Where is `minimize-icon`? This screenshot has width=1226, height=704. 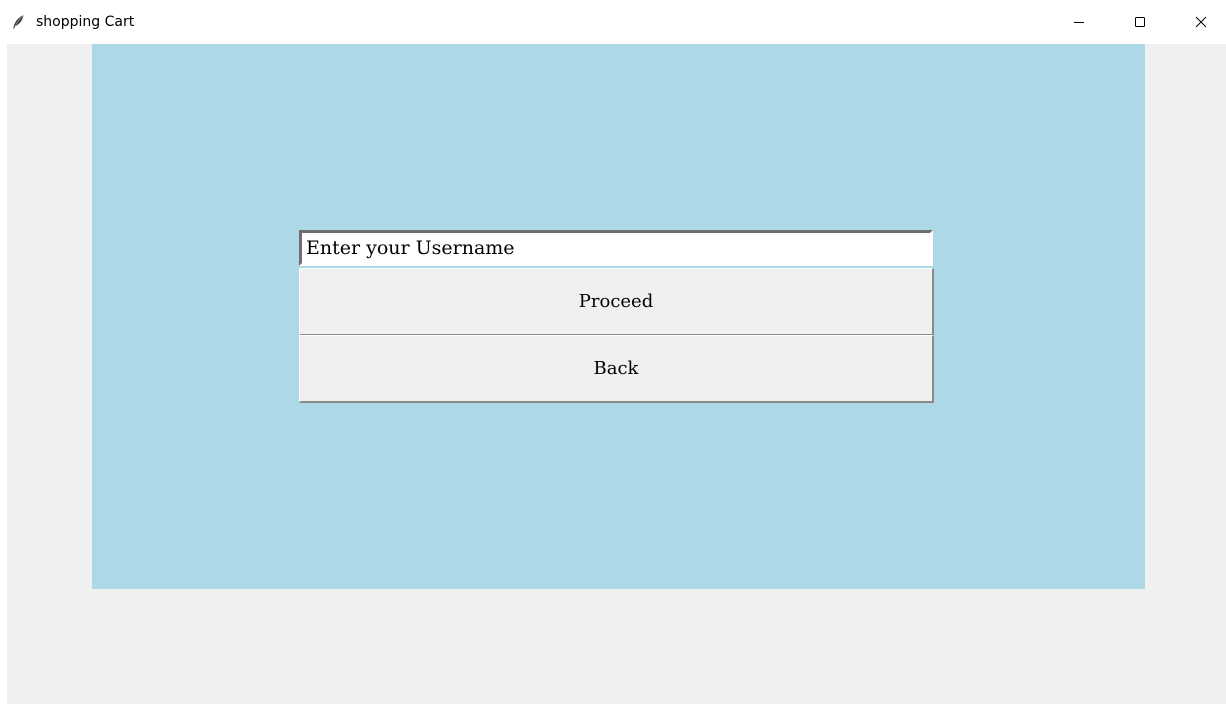
minimize-icon is located at coordinates (1079, 22).